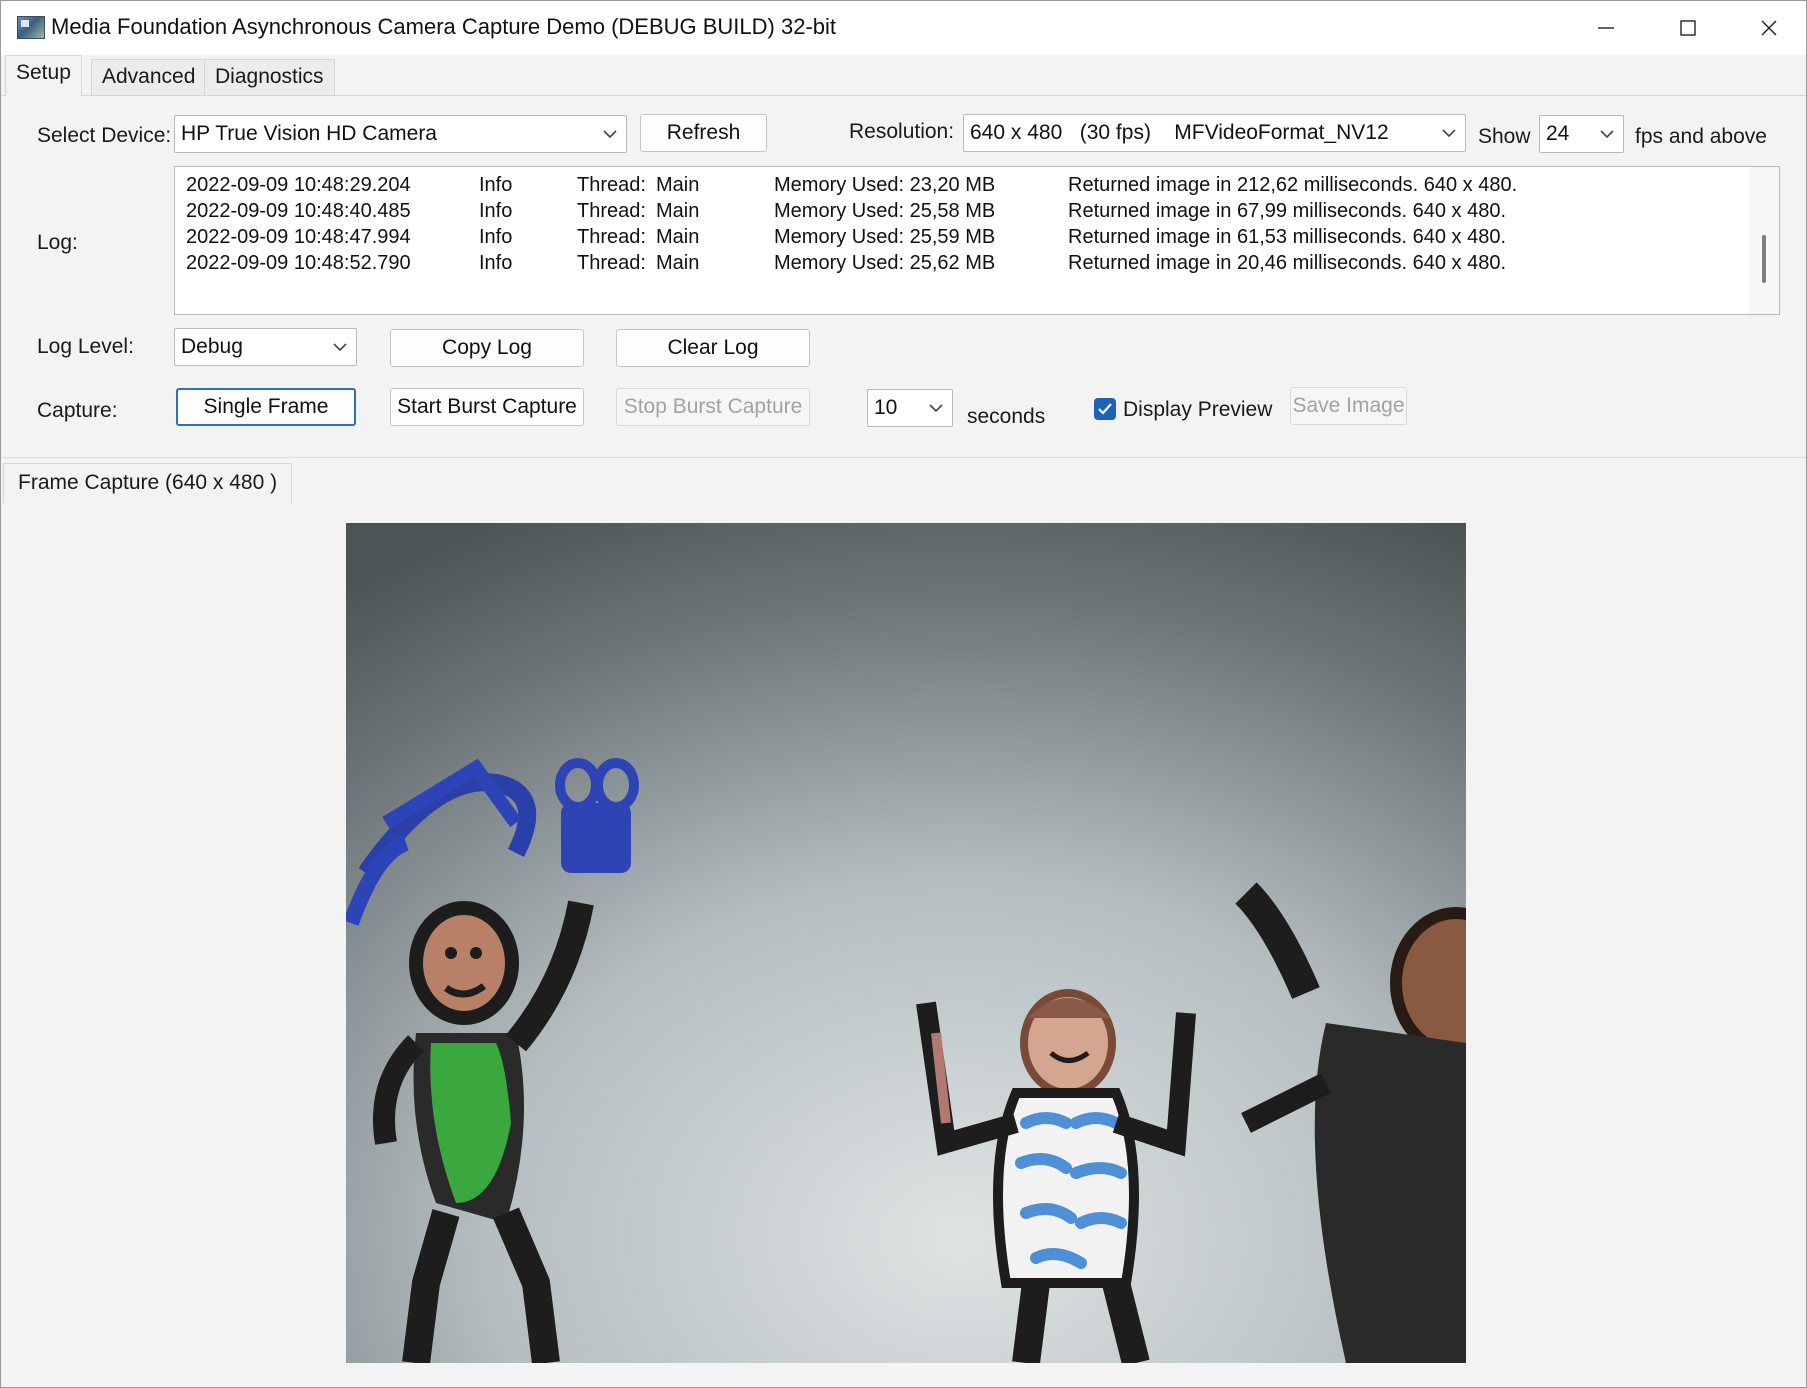 This screenshot has width=1807, height=1388. What do you see at coordinates (885, 185) in the screenshot?
I see `log-memory: Memory Used: 23,20 MB` at bounding box center [885, 185].